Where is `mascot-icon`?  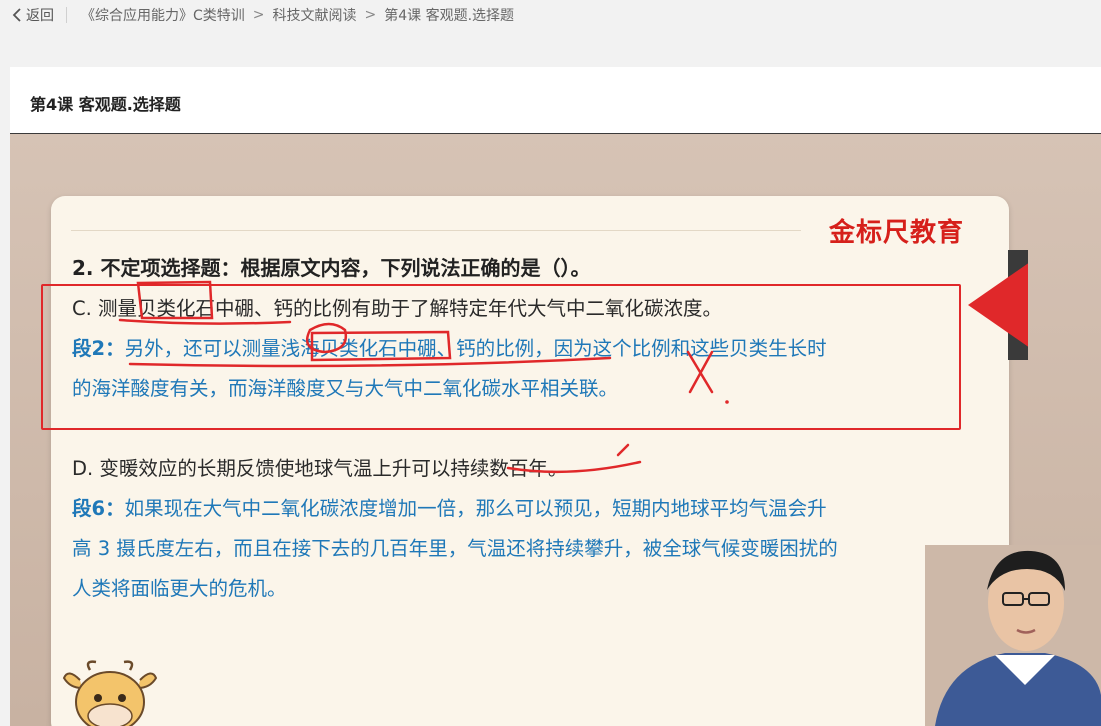 mascot-icon is located at coordinates (110, 693).